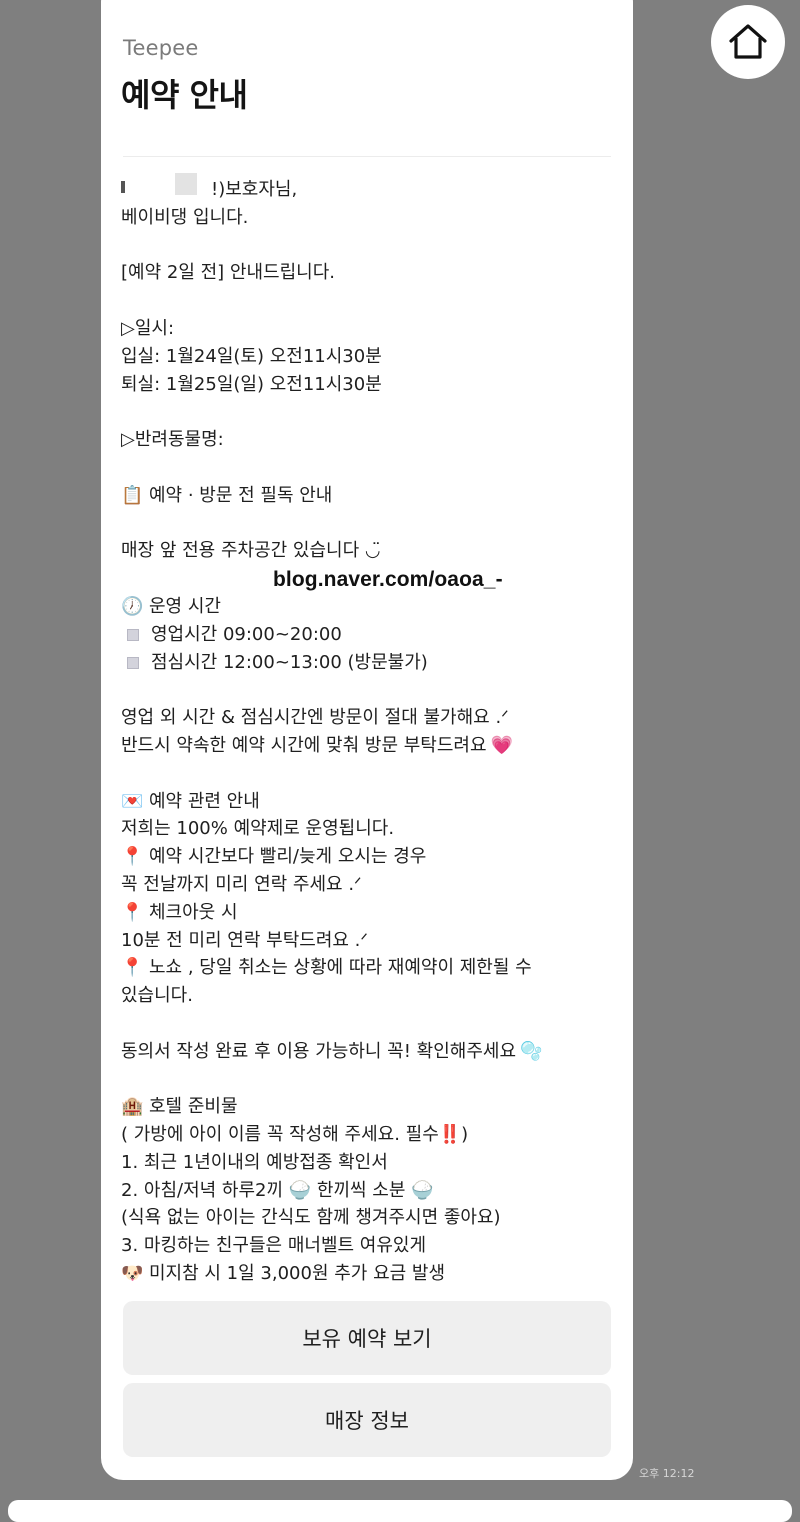 This screenshot has width=800, height=1522. I want to click on greeting-line: !)보호자님,, so click(254, 189).